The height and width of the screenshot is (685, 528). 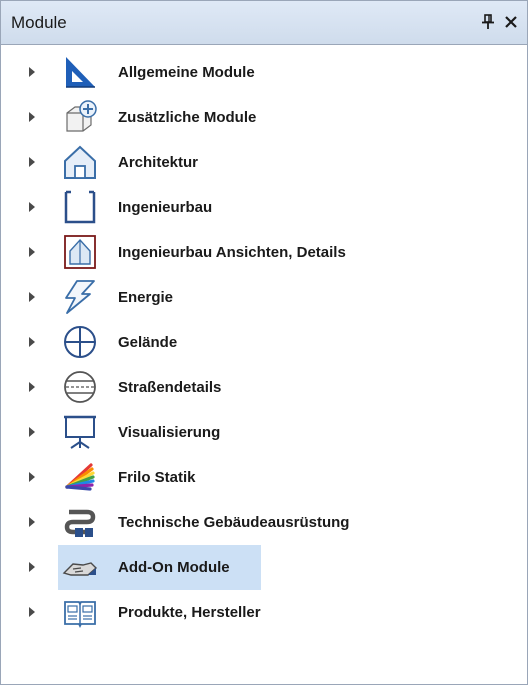 I want to click on tree-item-frilo-statik: Frilo Statik, so click(x=264, y=477).